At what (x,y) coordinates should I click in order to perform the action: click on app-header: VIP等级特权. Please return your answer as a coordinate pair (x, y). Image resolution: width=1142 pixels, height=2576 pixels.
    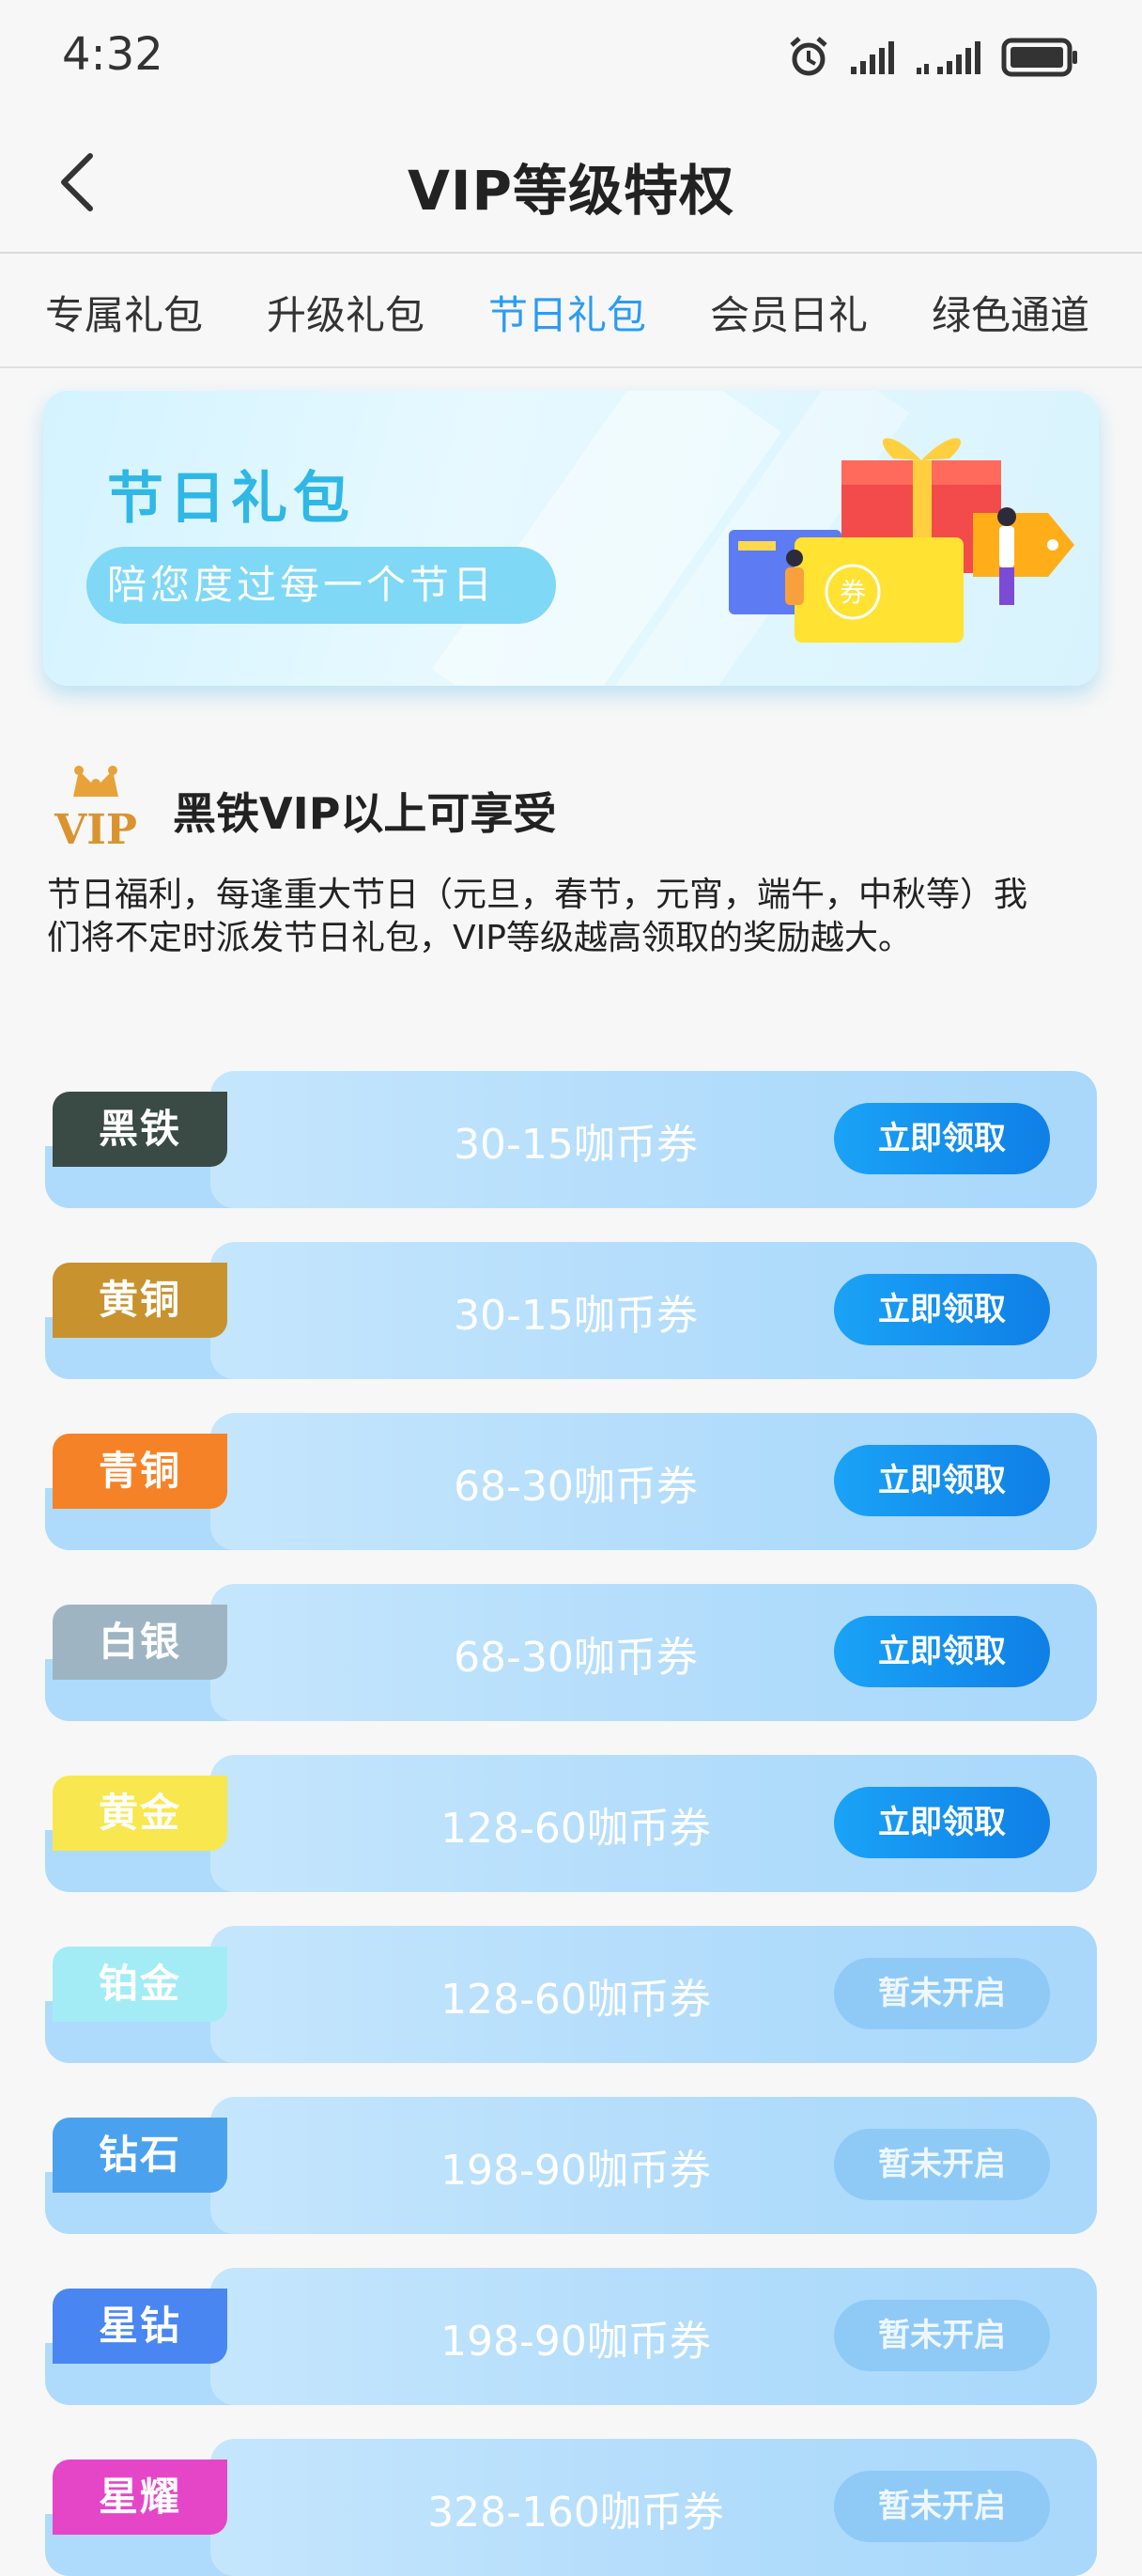
    Looking at the image, I should click on (571, 183).